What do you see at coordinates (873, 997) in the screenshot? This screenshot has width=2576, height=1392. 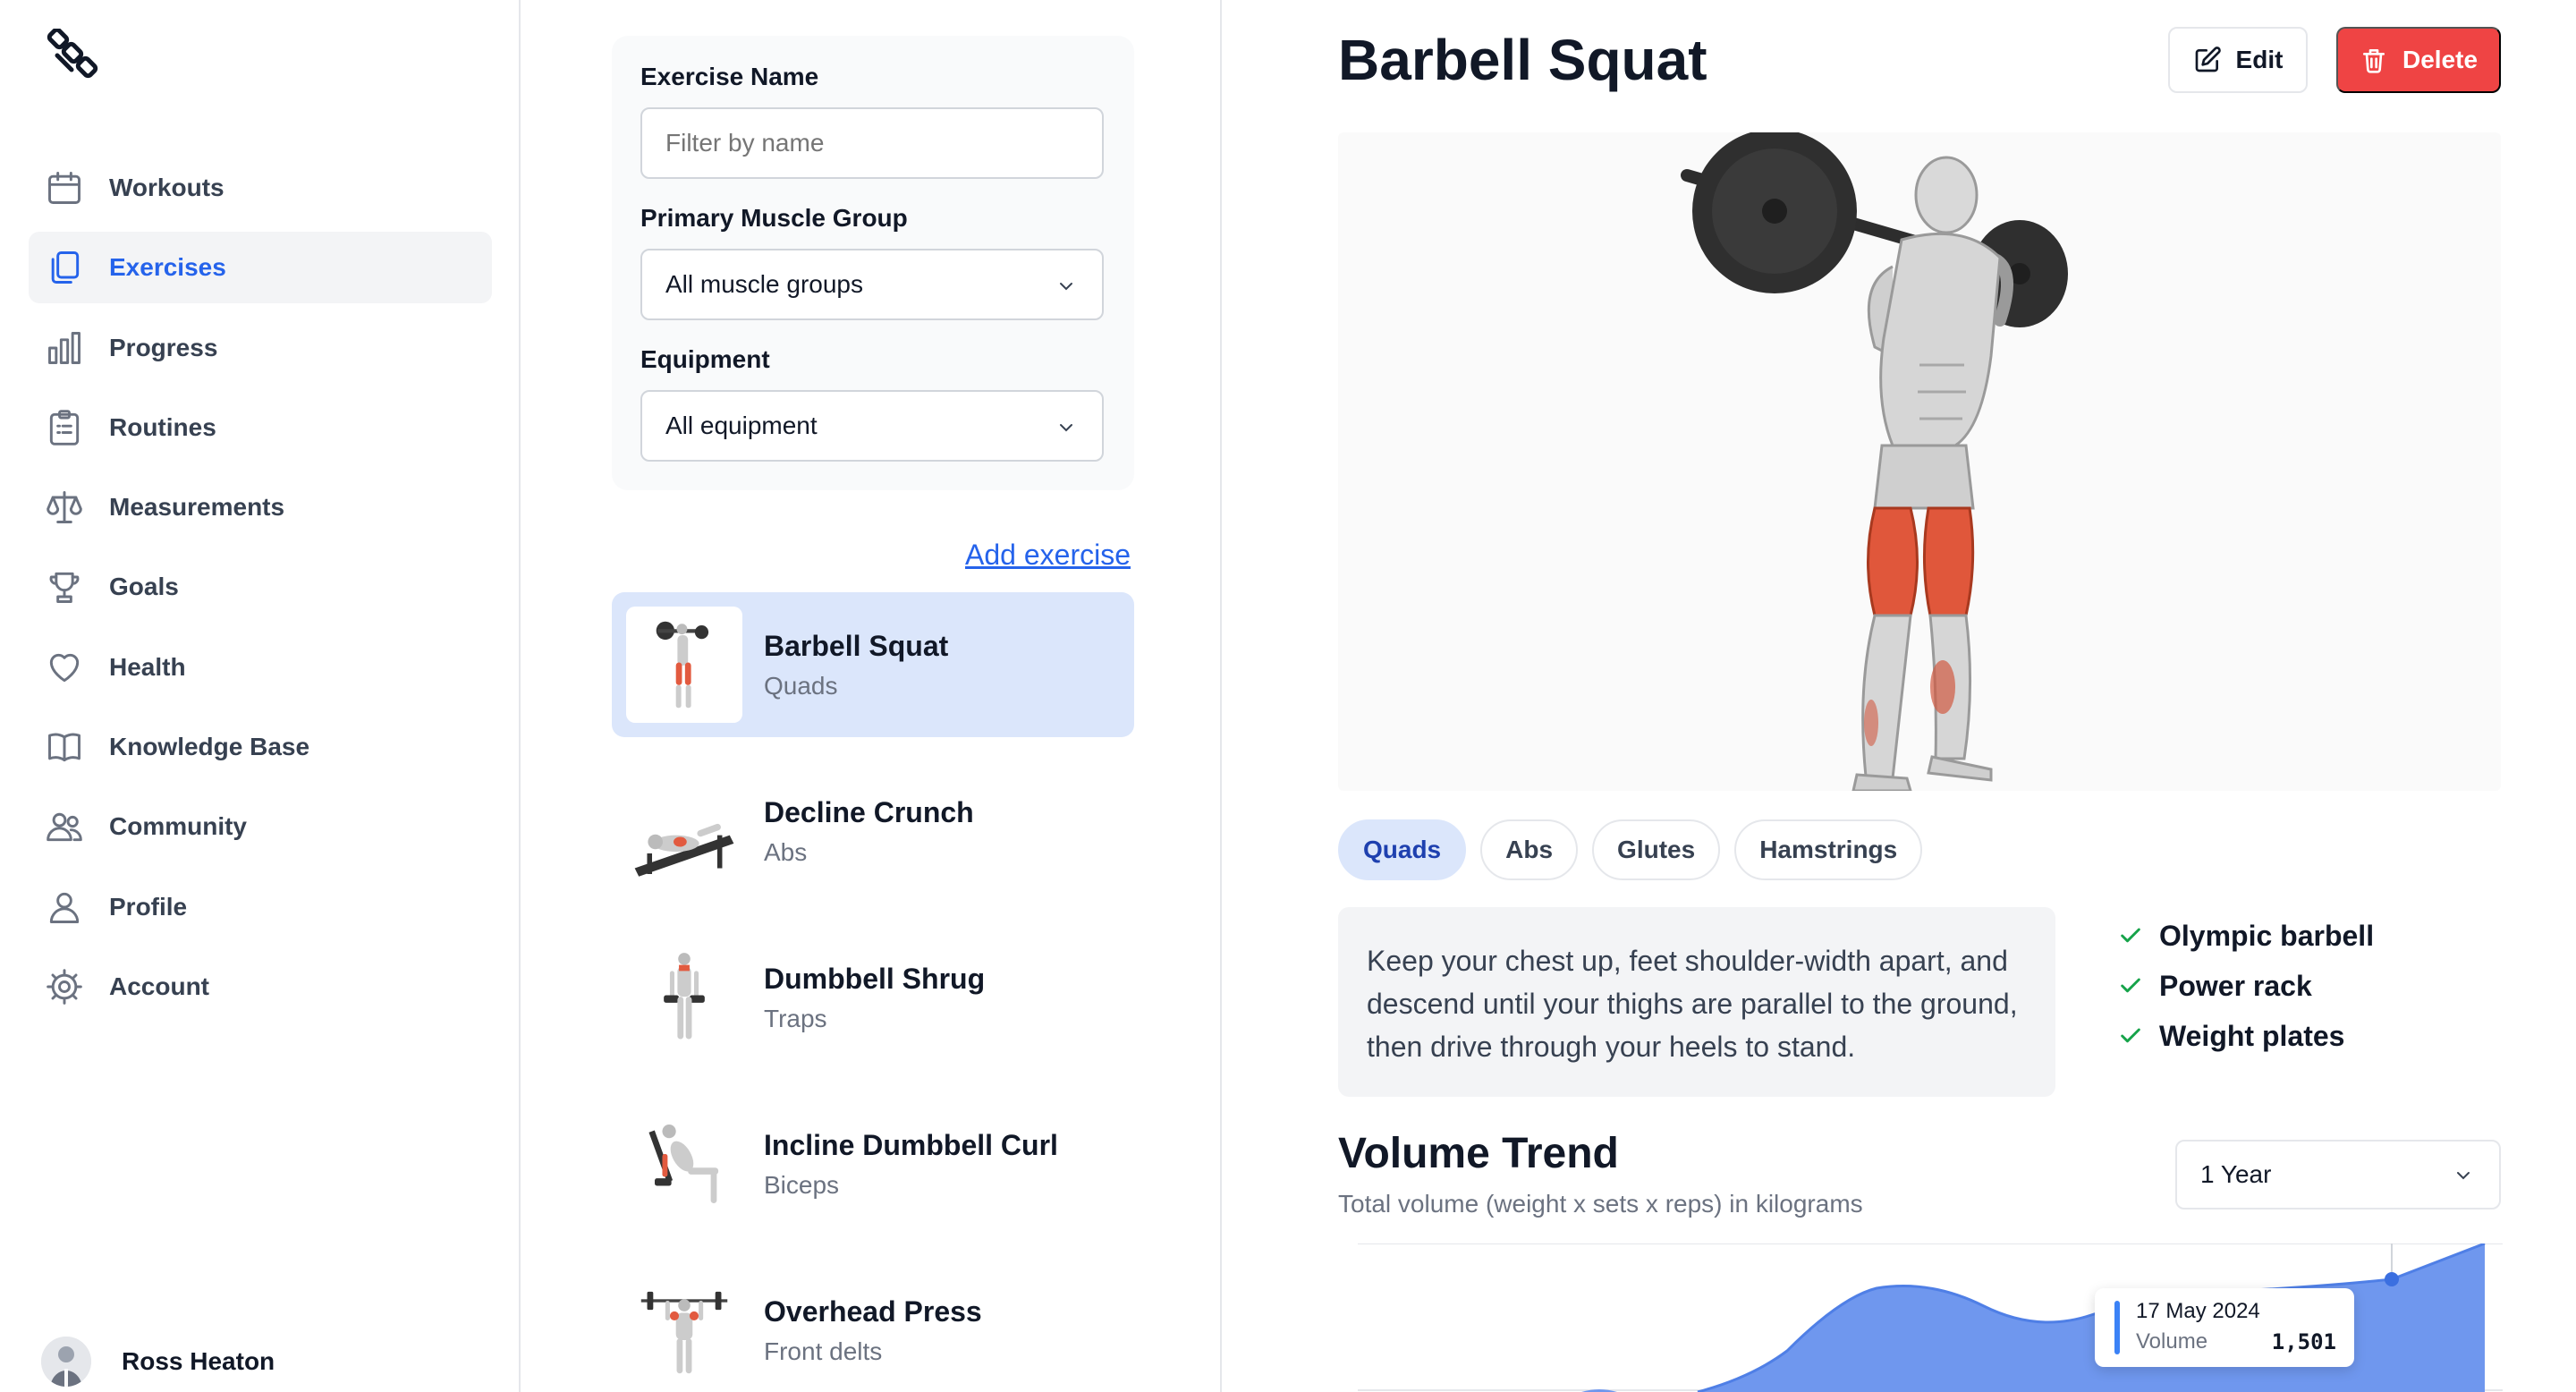 I see `list-item: Dumbbell Shrug Traps` at bounding box center [873, 997].